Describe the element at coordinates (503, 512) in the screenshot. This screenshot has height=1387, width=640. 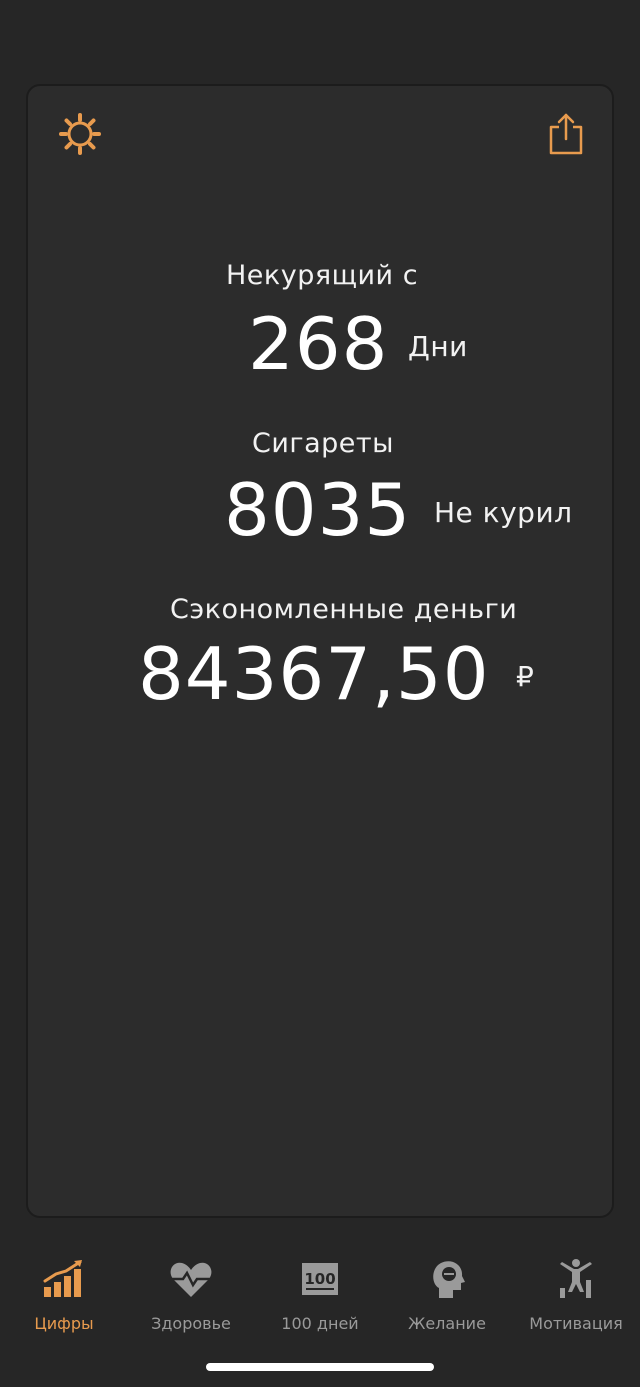
I see `cigarettes-unit: Не курил` at that location.